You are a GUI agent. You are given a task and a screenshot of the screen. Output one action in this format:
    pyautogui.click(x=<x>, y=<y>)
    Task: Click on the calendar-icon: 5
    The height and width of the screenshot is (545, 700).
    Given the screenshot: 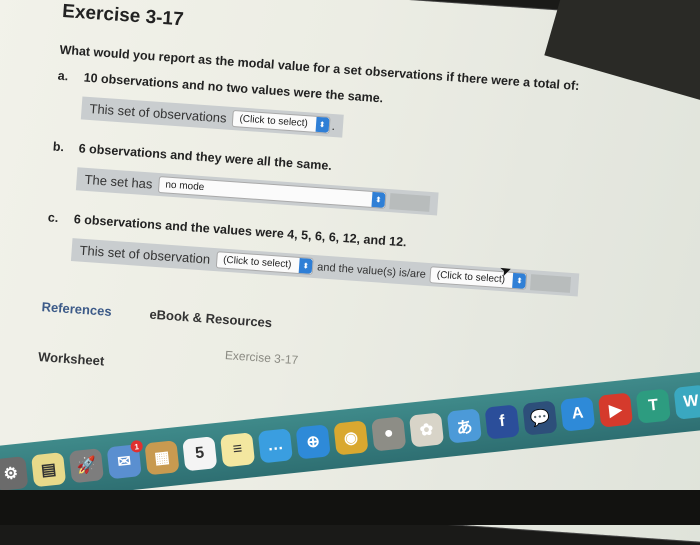 What is the action you would take?
    pyautogui.click(x=200, y=454)
    